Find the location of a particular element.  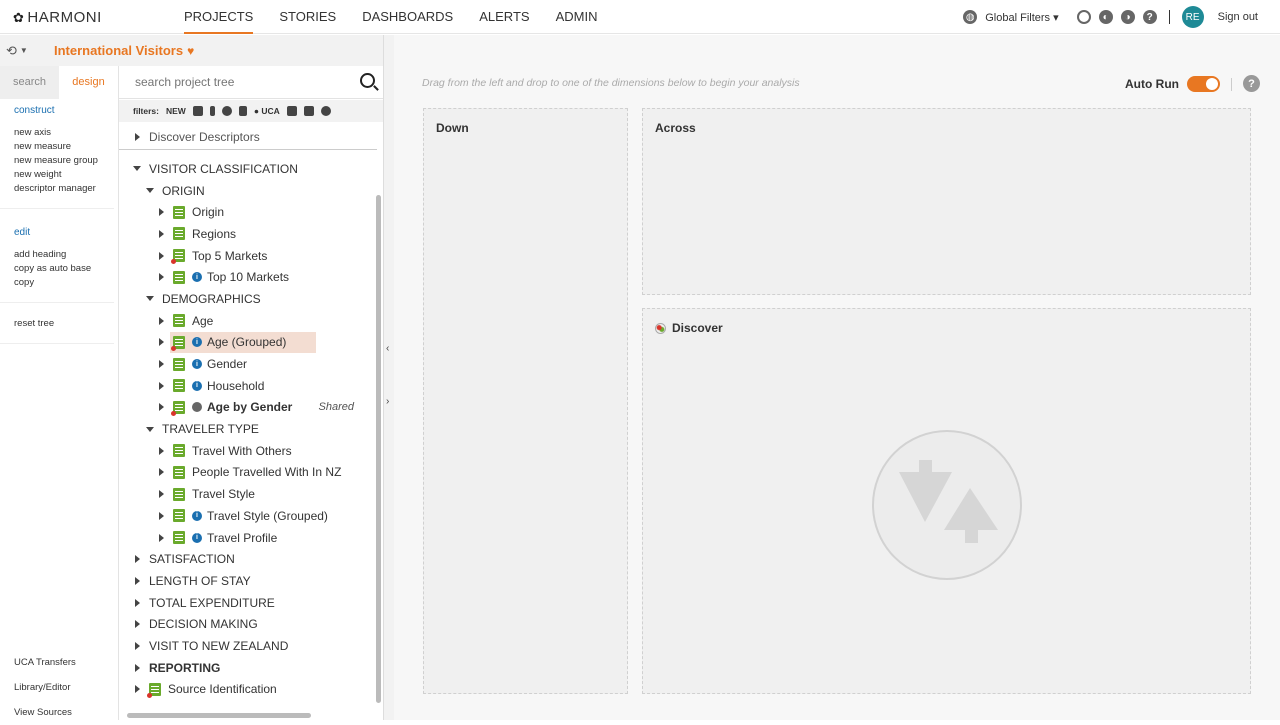

tree-node-visit-to-new-zealand: VISIT TO NEW ZEALAND is located at coordinates (248, 646).